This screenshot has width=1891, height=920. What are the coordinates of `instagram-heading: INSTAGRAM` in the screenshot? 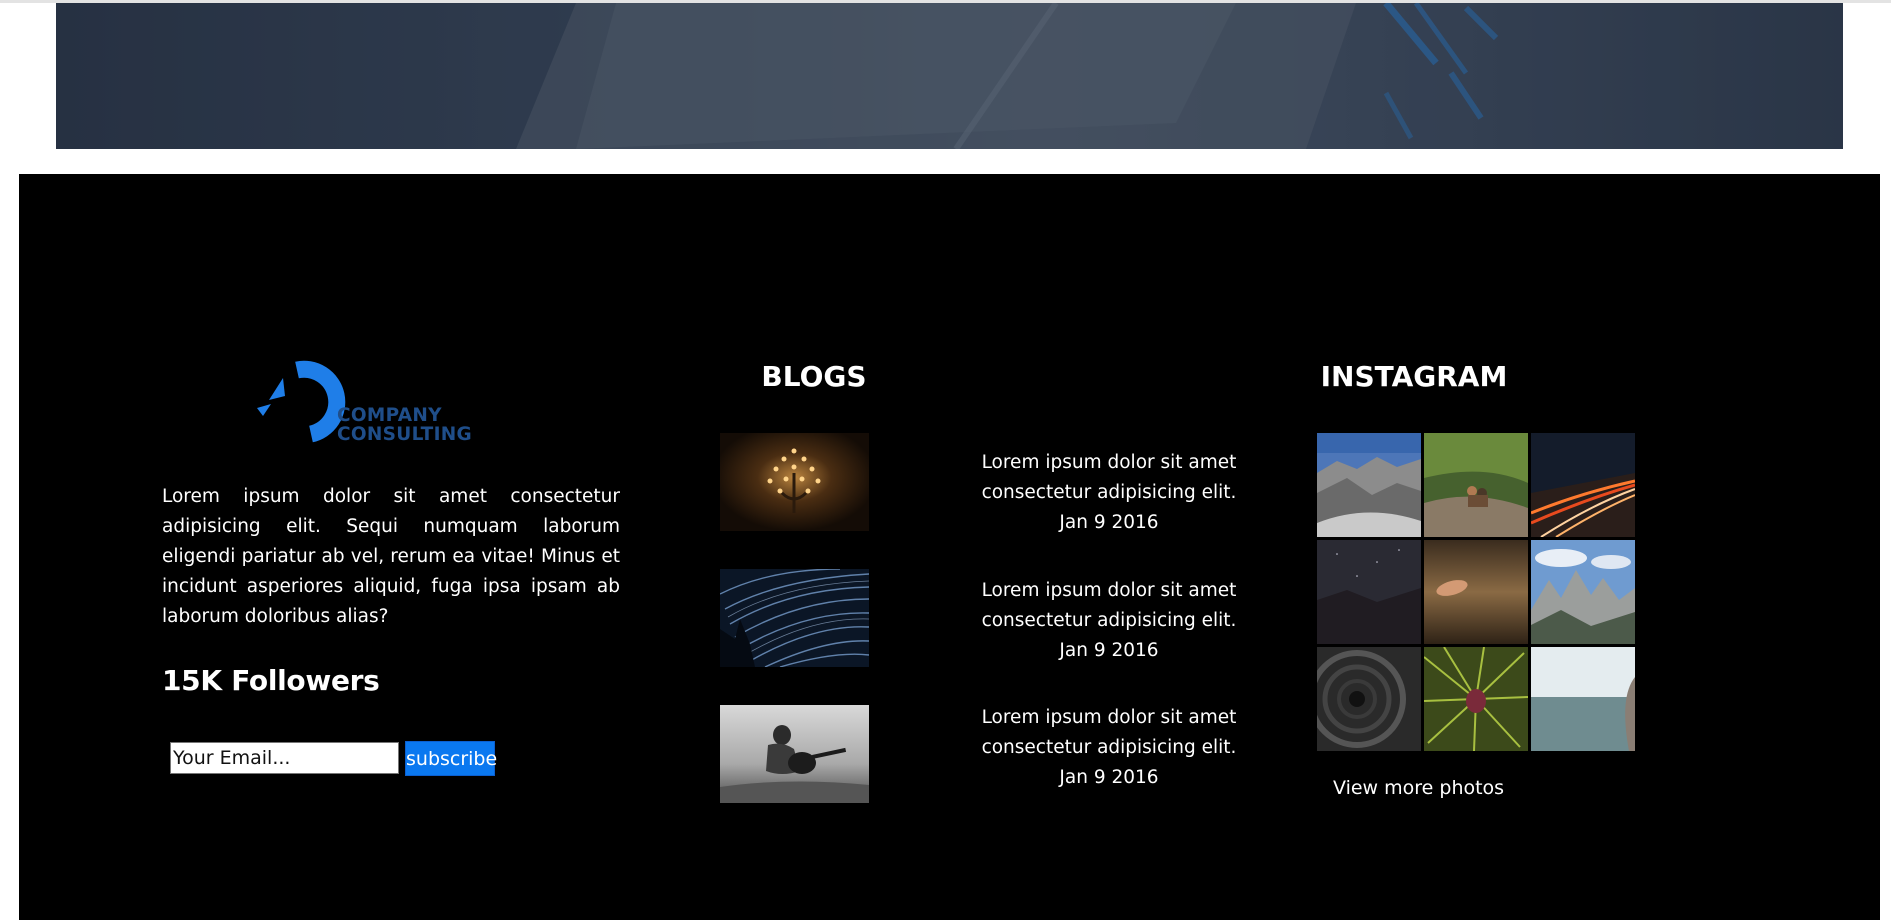 It's located at (1414, 376).